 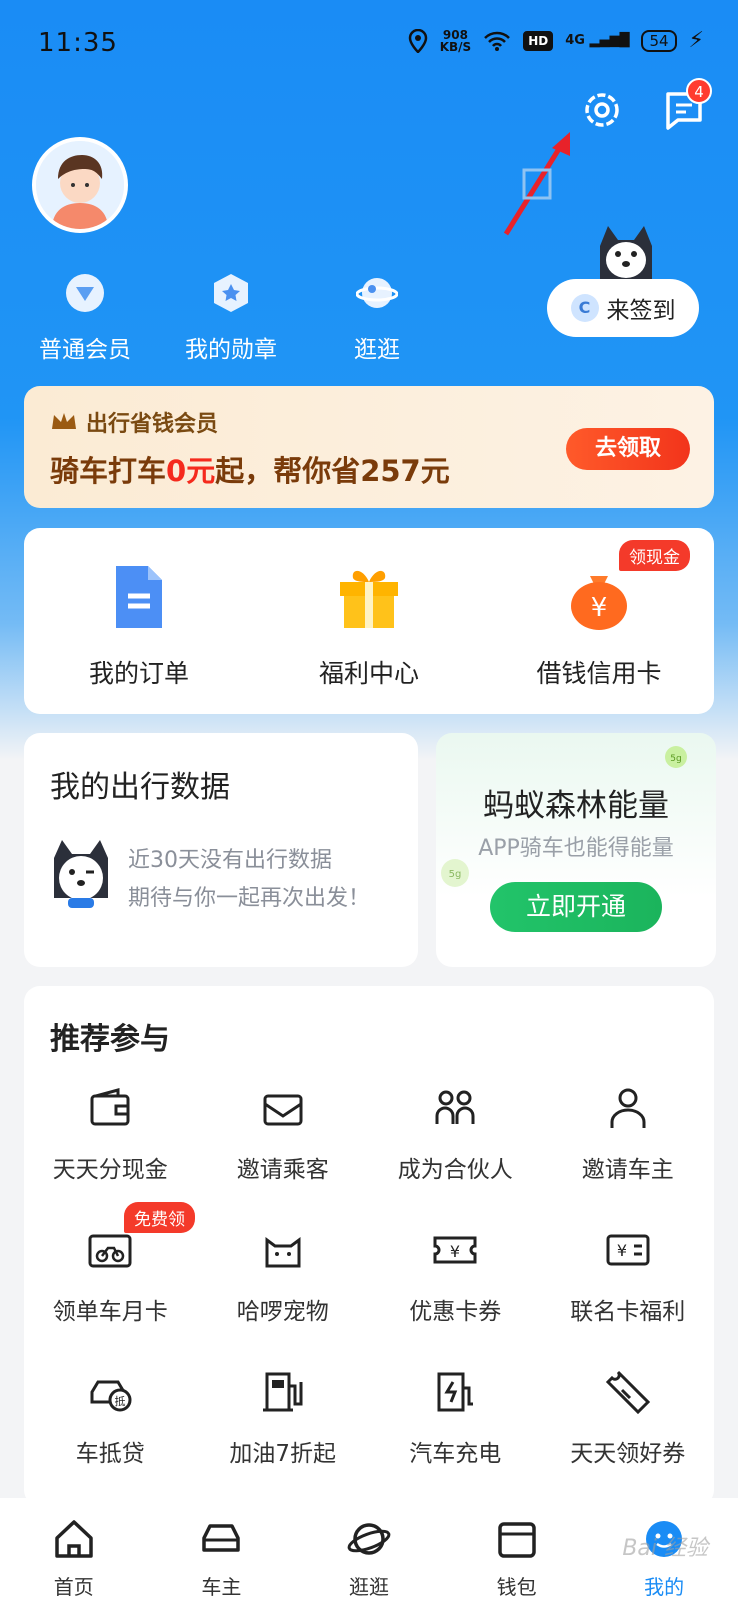 I want to click on quick-item-label: 我的订单, so click(x=138, y=673).